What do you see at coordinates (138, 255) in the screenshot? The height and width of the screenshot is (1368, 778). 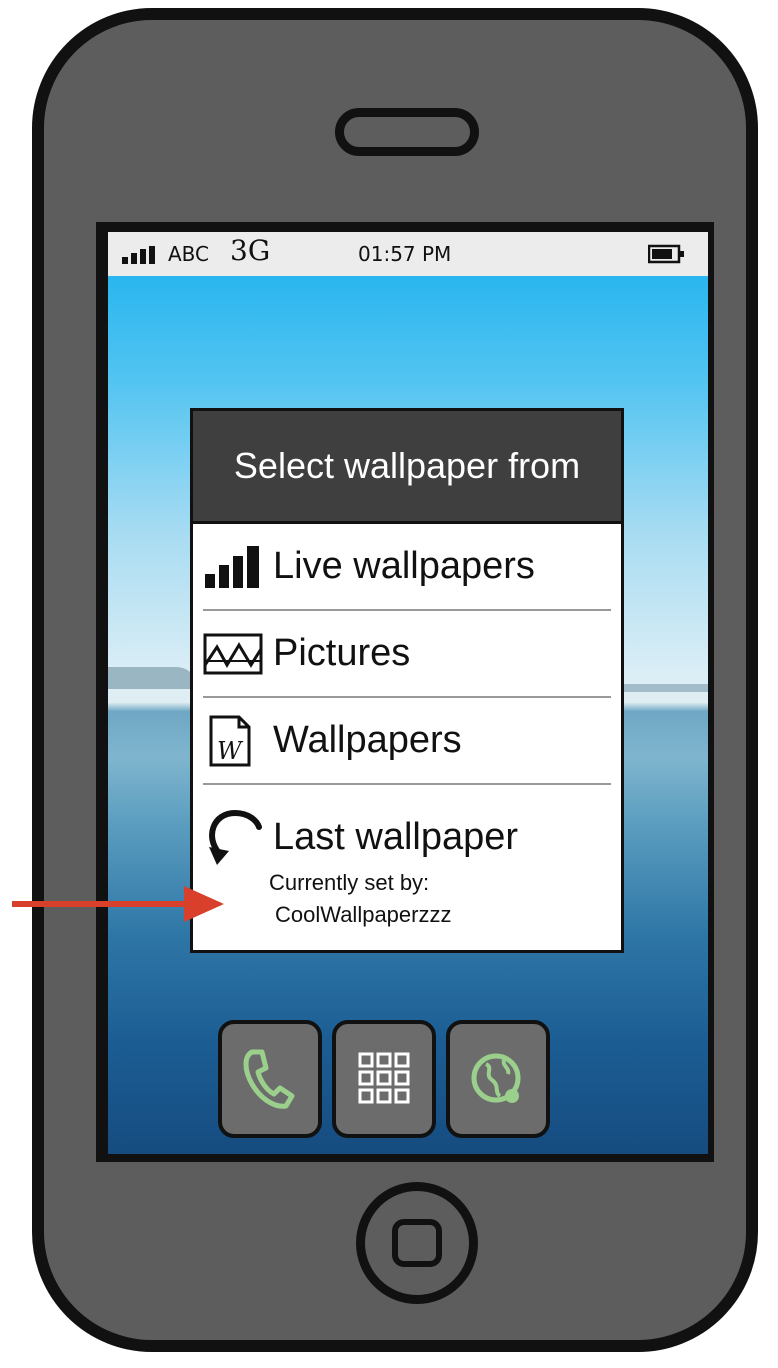 I see `signal-icon` at bounding box center [138, 255].